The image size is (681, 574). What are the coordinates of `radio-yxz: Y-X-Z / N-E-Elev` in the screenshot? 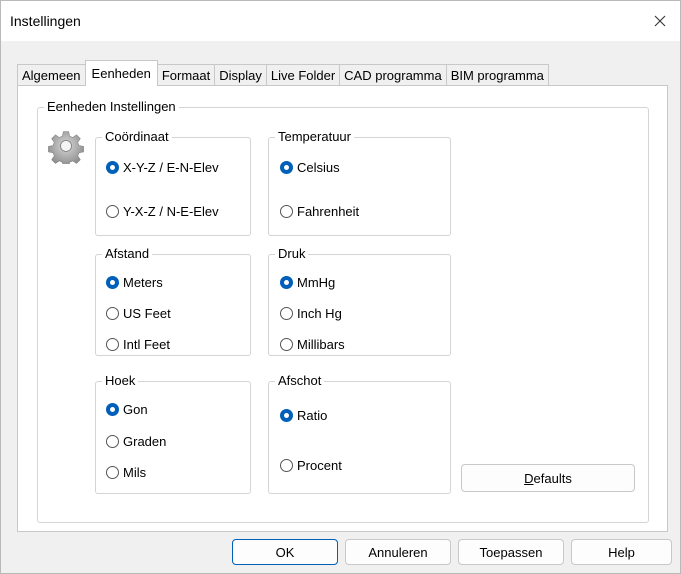 It's located at (162, 211).